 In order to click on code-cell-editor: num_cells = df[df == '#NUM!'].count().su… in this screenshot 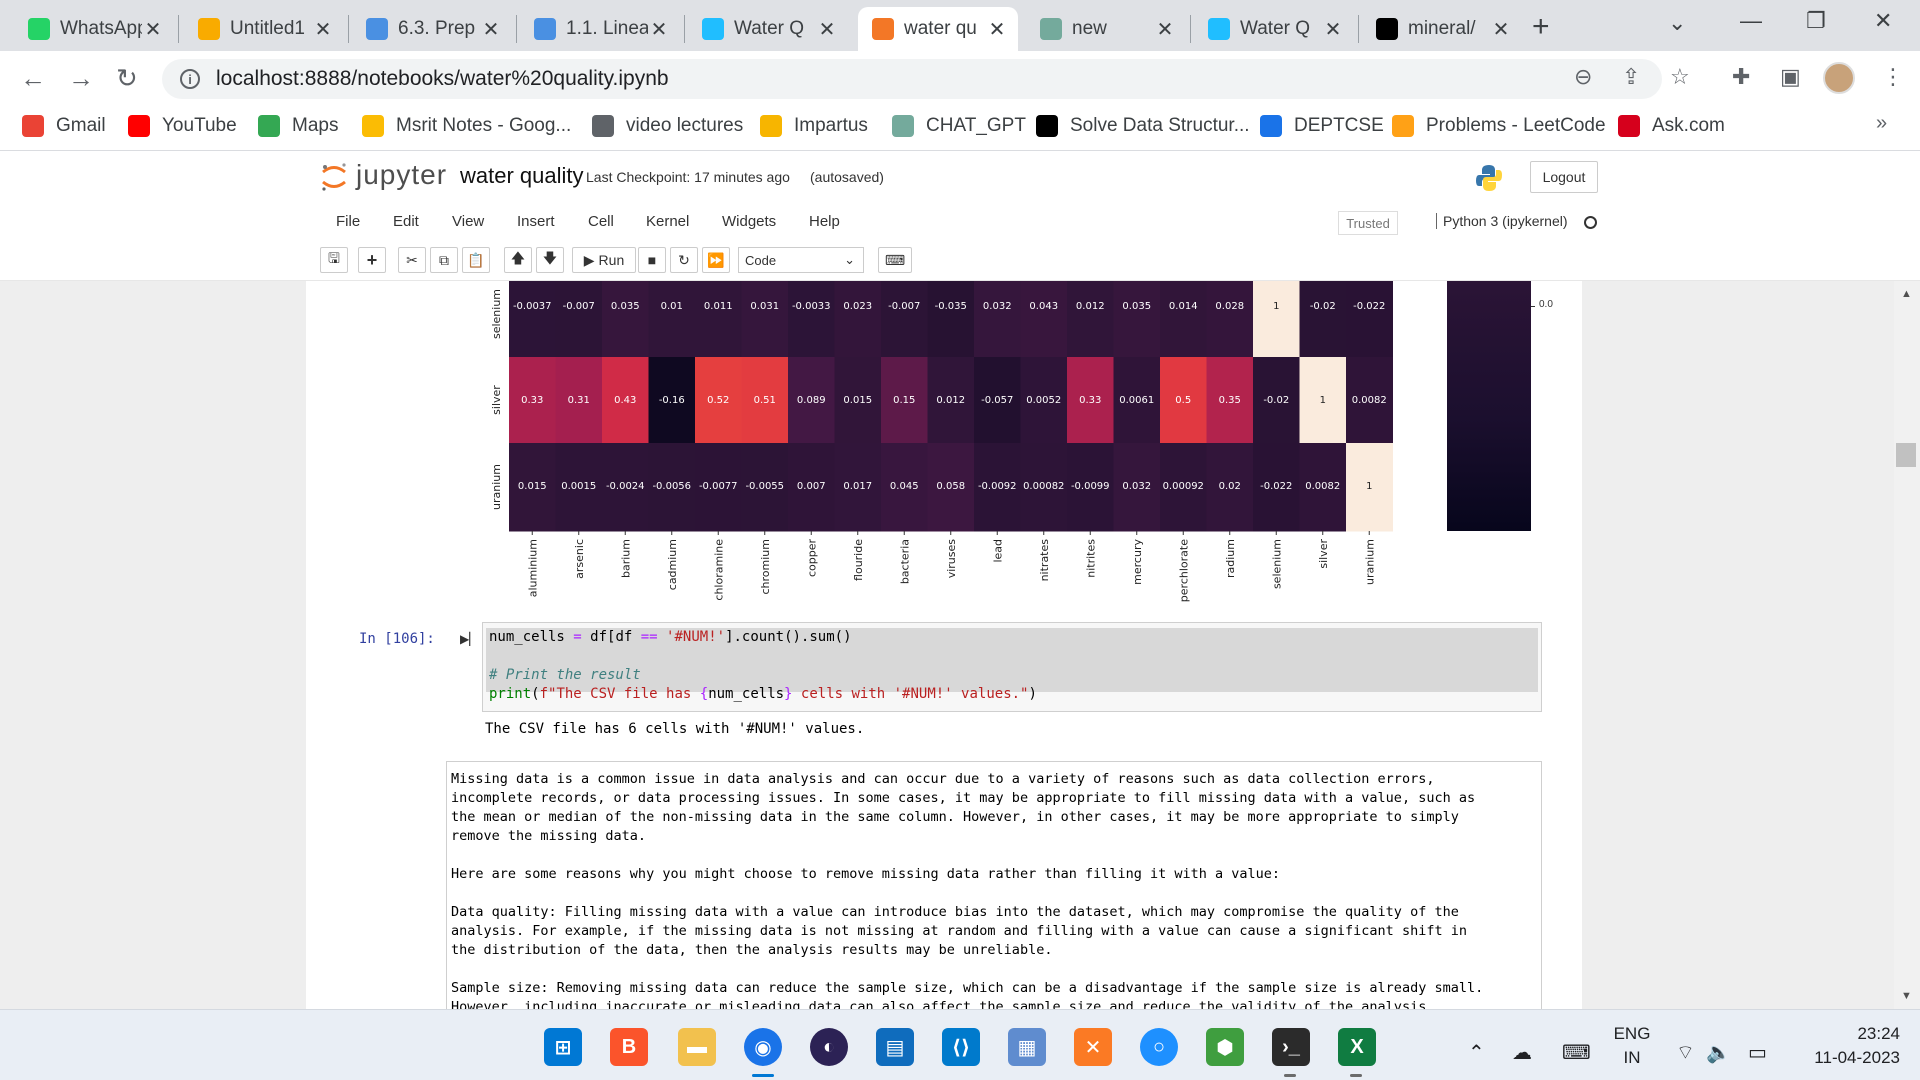, I will do `click(1012, 667)`.